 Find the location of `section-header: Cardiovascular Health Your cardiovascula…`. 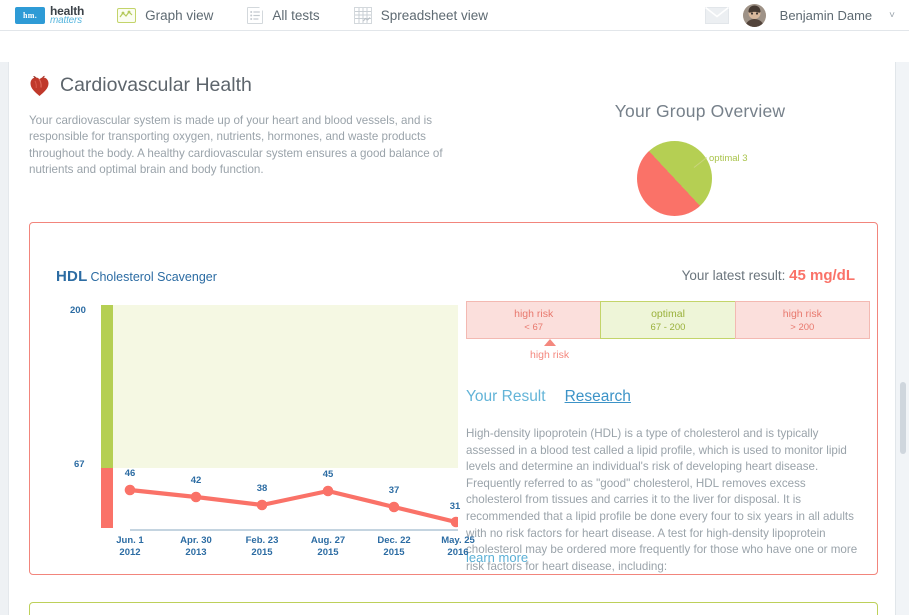

section-header: Cardiovascular Health Your cardiovascula… is located at coordinates (244, 126).